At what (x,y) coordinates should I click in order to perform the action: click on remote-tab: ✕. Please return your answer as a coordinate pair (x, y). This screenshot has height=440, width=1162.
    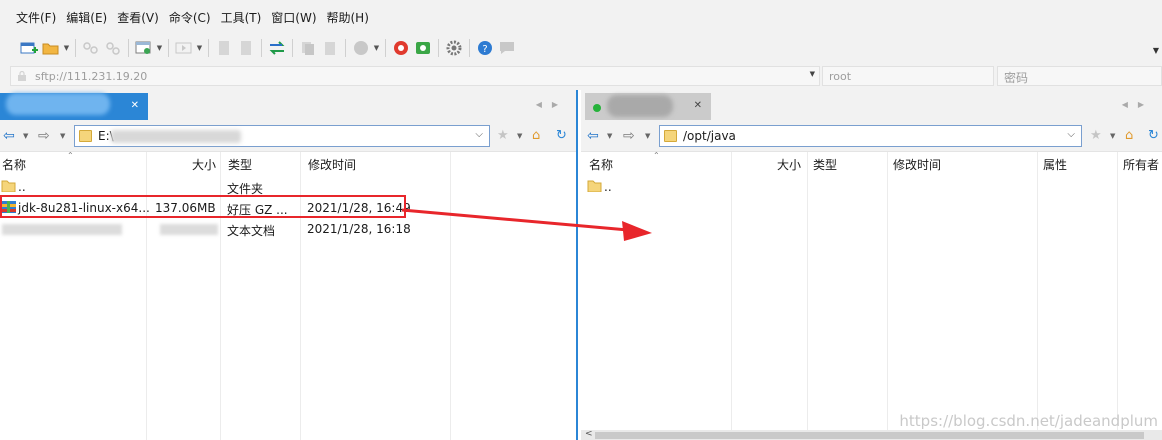
    Looking at the image, I should click on (648, 106).